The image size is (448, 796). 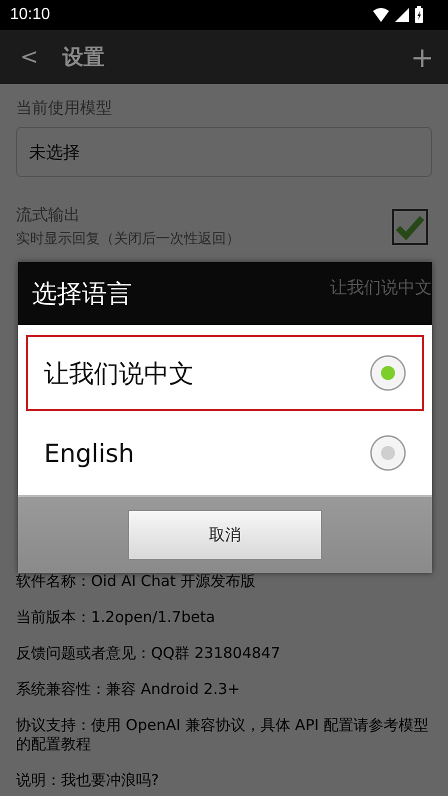 I want to click on setting-label: 流式输出, so click(x=48, y=215).